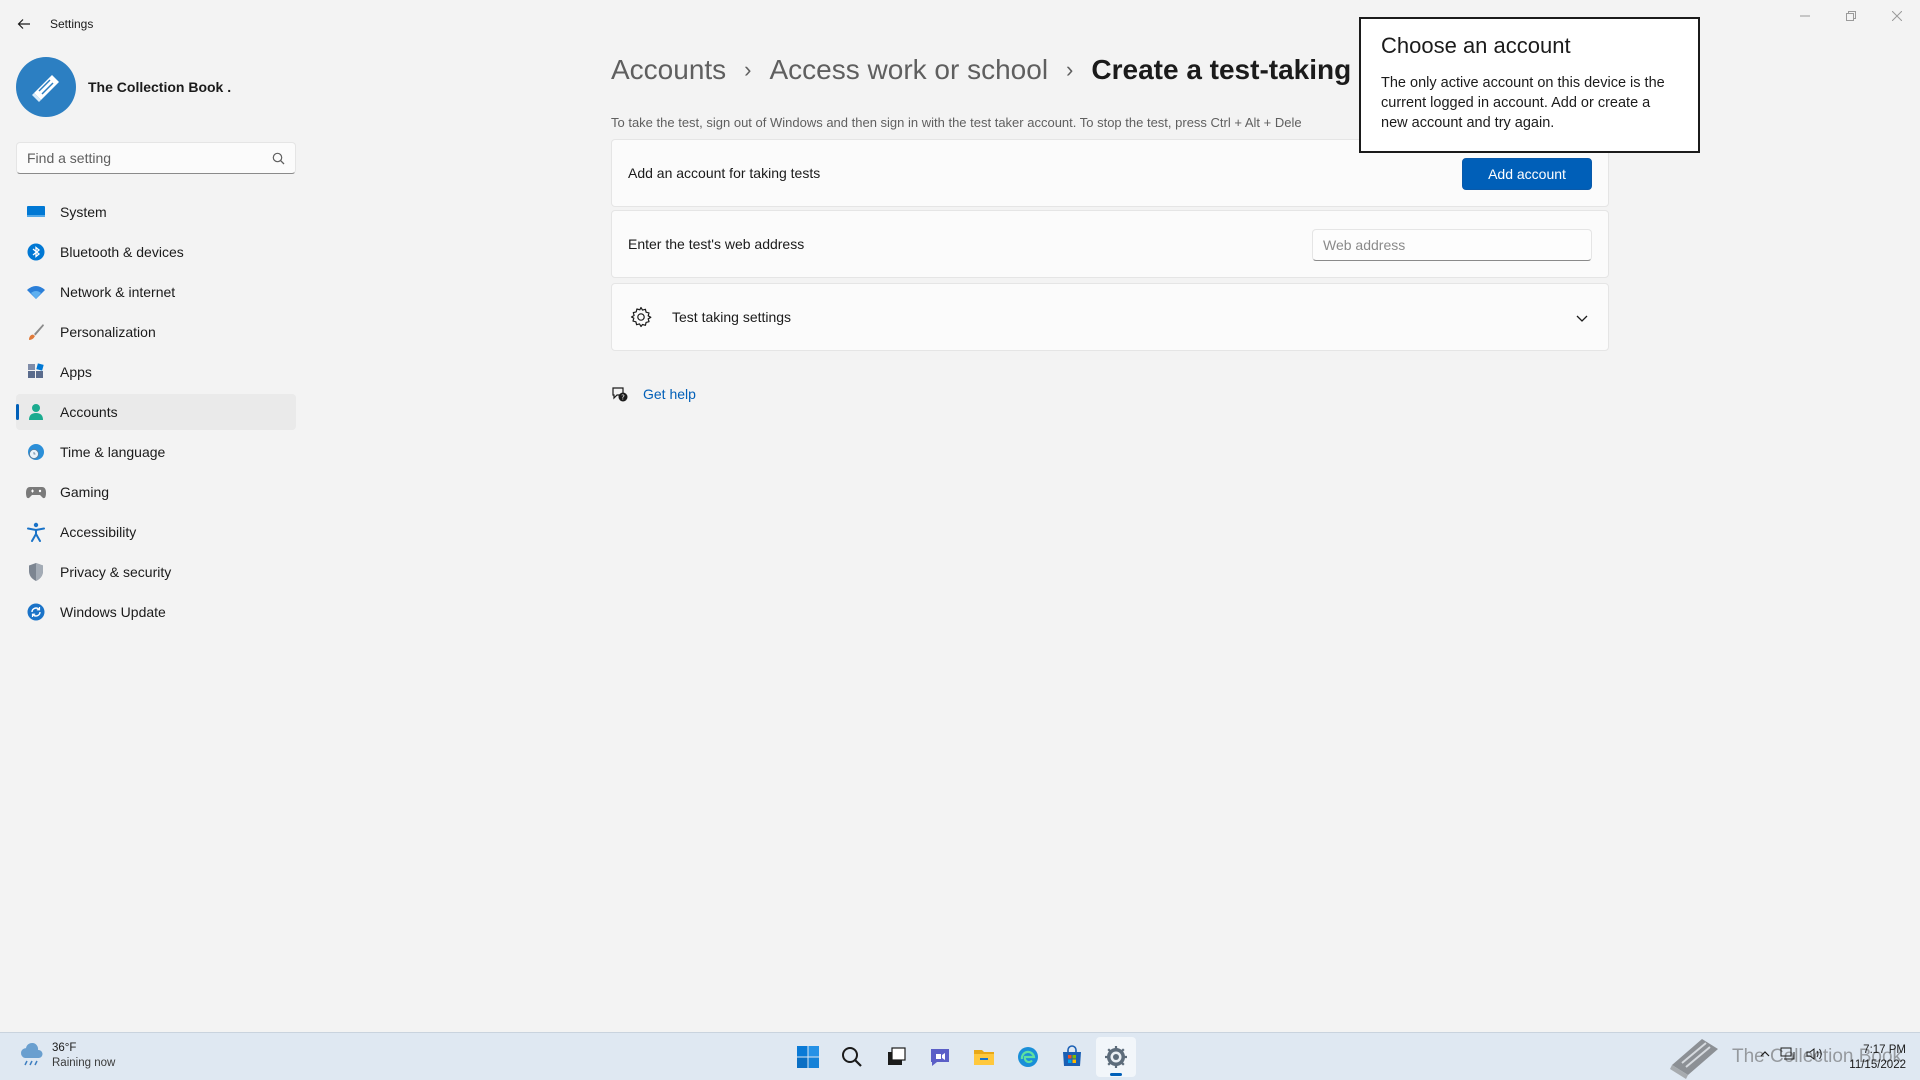 The width and height of the screenshot is (1920, 1080). Describe the element at coordinates (36, 612) in the screenshot. I see `update-icon` at that location.